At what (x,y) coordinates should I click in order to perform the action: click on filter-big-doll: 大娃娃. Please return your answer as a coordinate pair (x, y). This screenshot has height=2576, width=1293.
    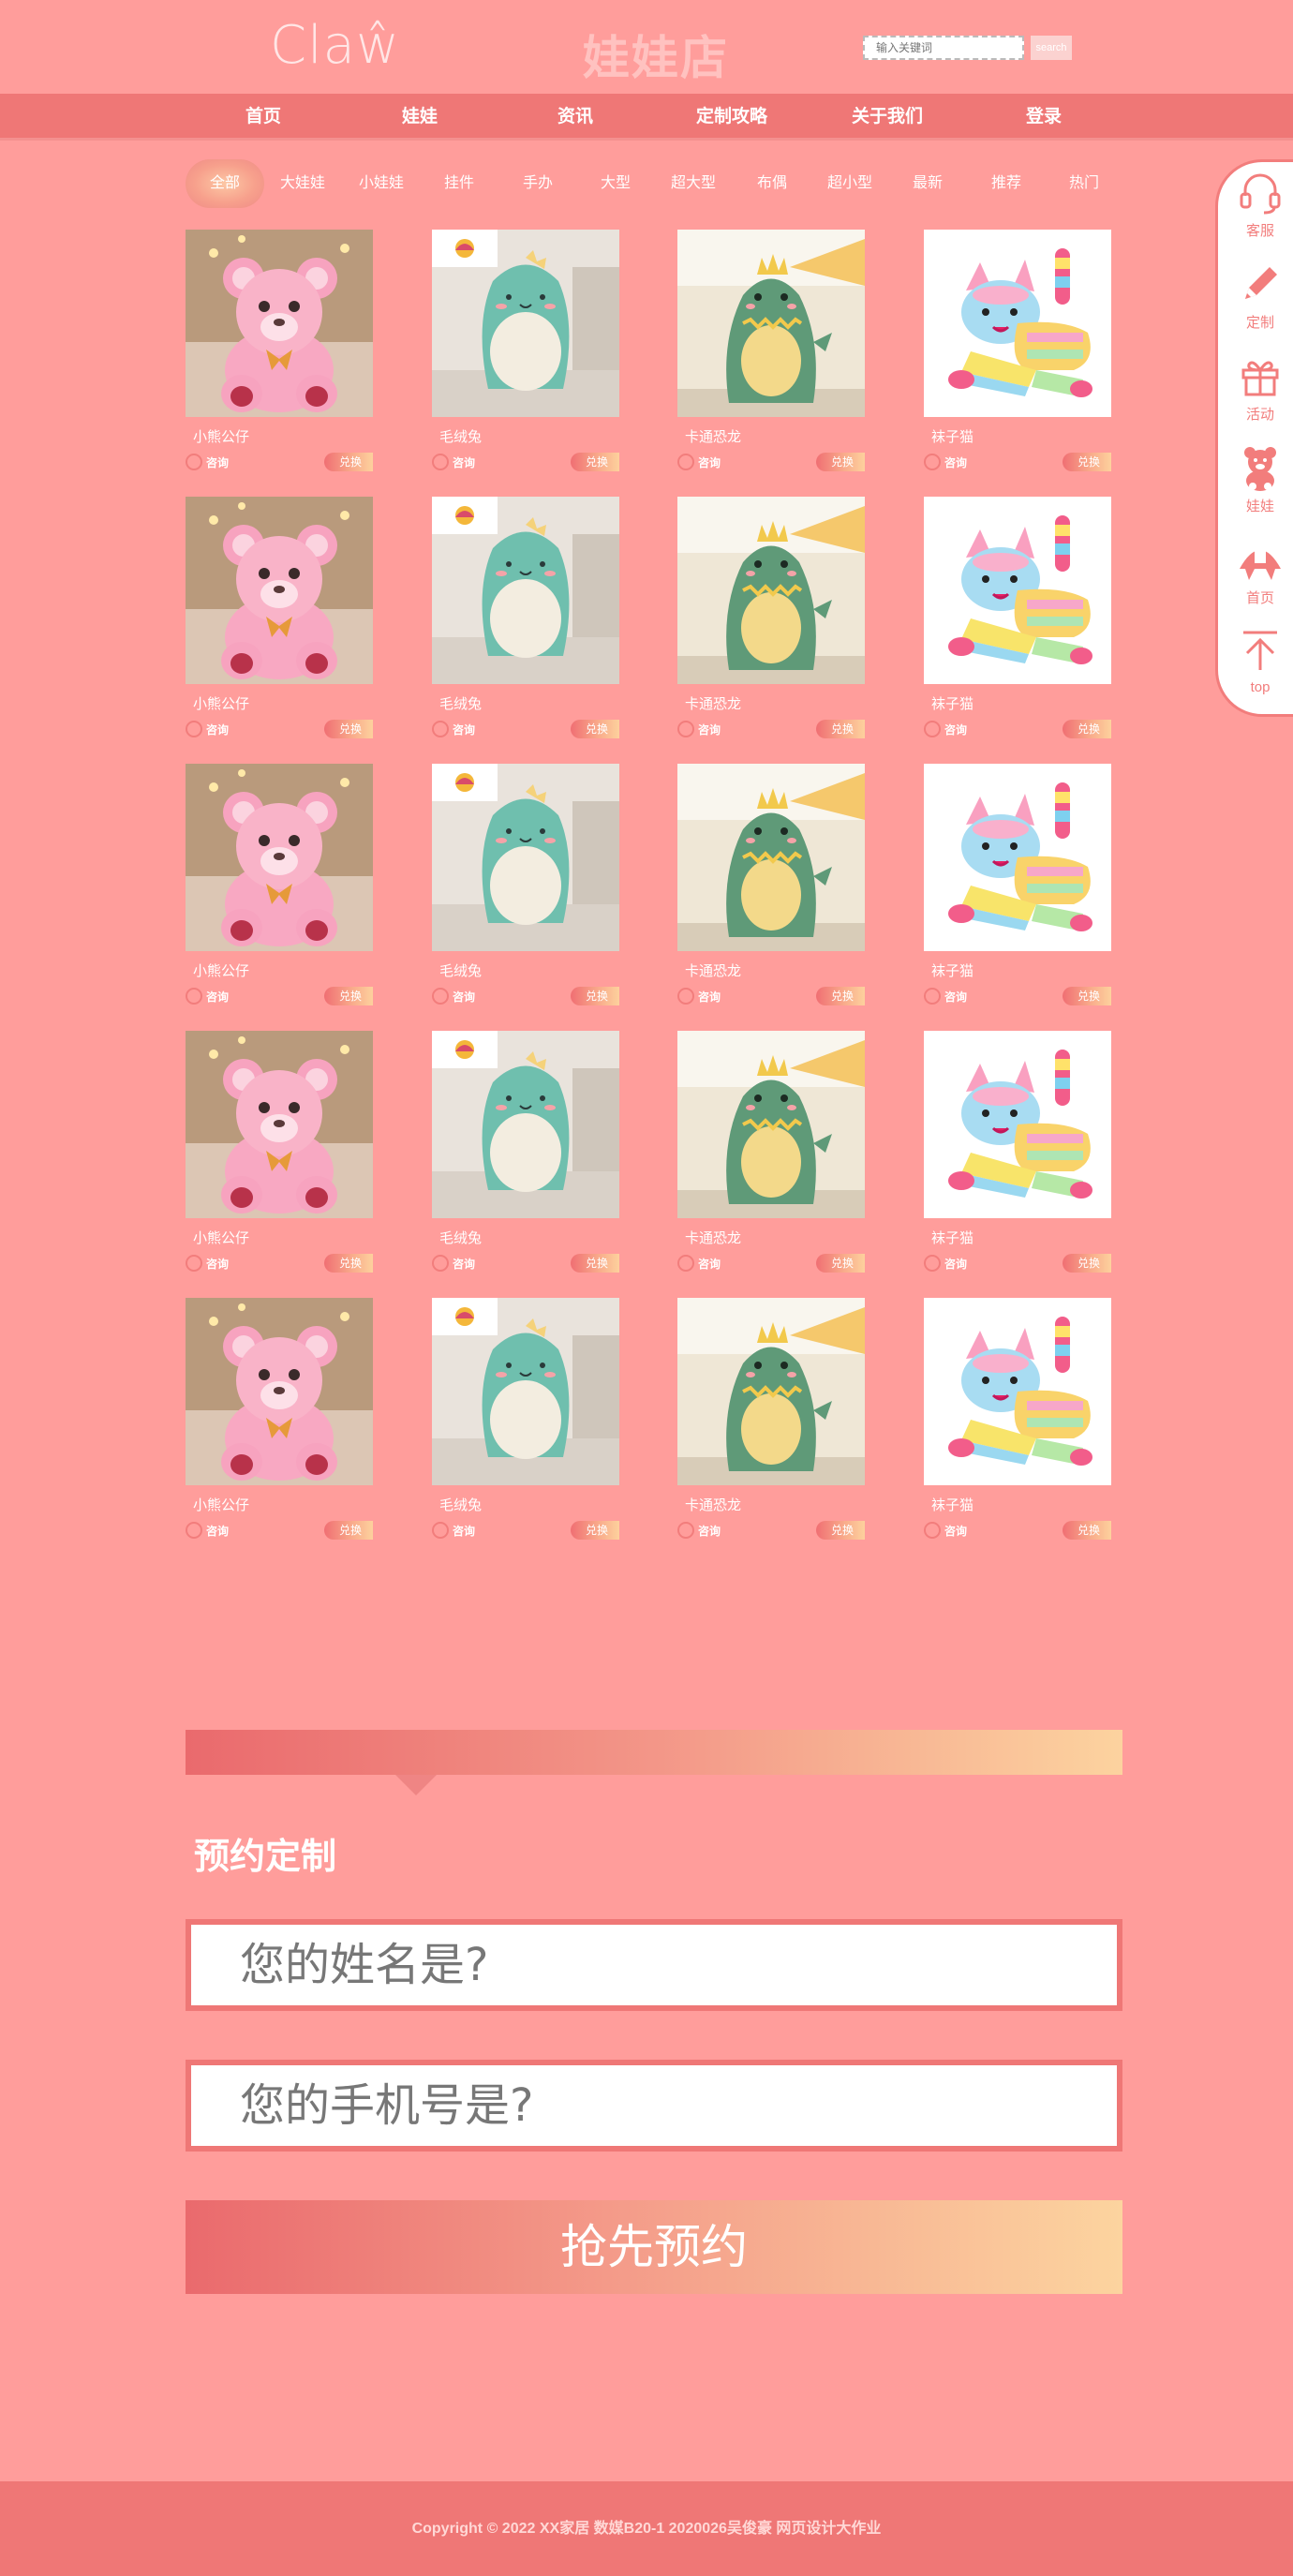
    Looking at the image, I should click on (302, 183).